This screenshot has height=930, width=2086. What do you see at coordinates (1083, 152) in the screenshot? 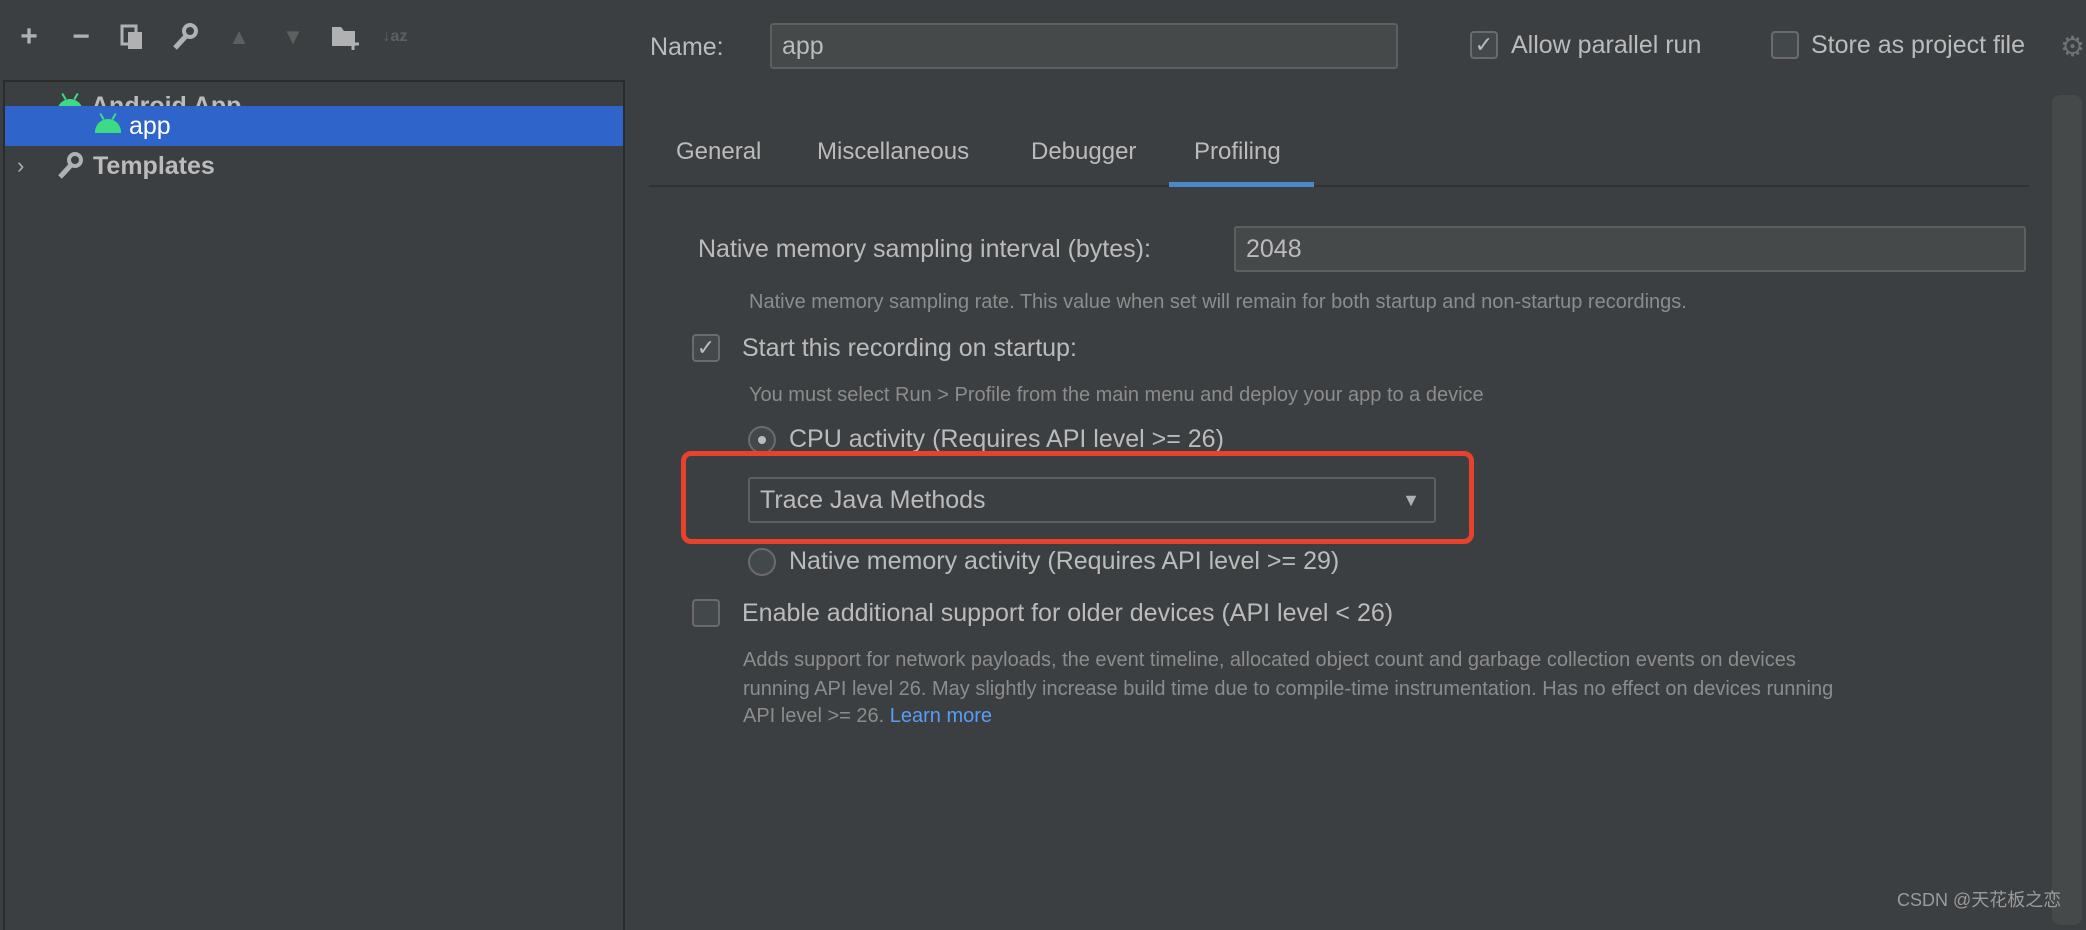
I see `tab-debugger: Debugger` at bounding box center [1083, 152].